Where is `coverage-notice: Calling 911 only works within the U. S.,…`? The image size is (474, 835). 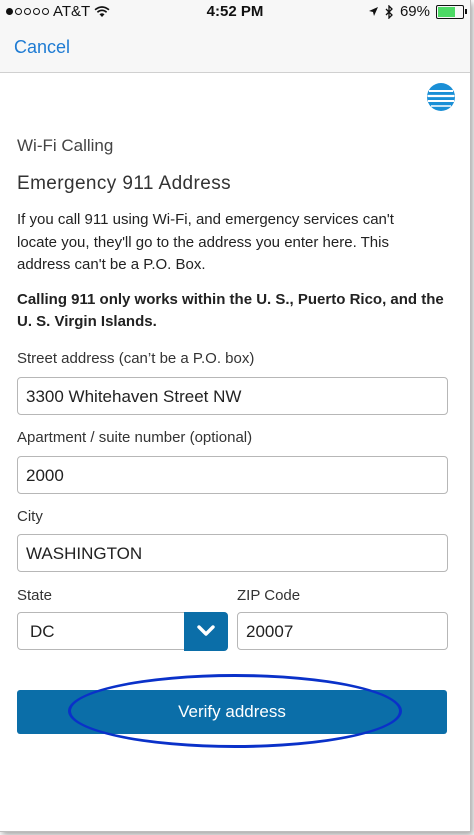 coverage-notice: Calling 911 only works within the U. S.,… is located at coordinates (230, 310).